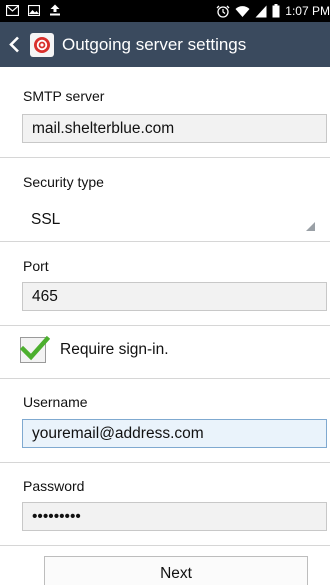 This screenshot has height=585, width=330. Describe the element at coordinates (114, 349) in the screenshot. I see `require-signin-label: Require sign-in.` at that location.